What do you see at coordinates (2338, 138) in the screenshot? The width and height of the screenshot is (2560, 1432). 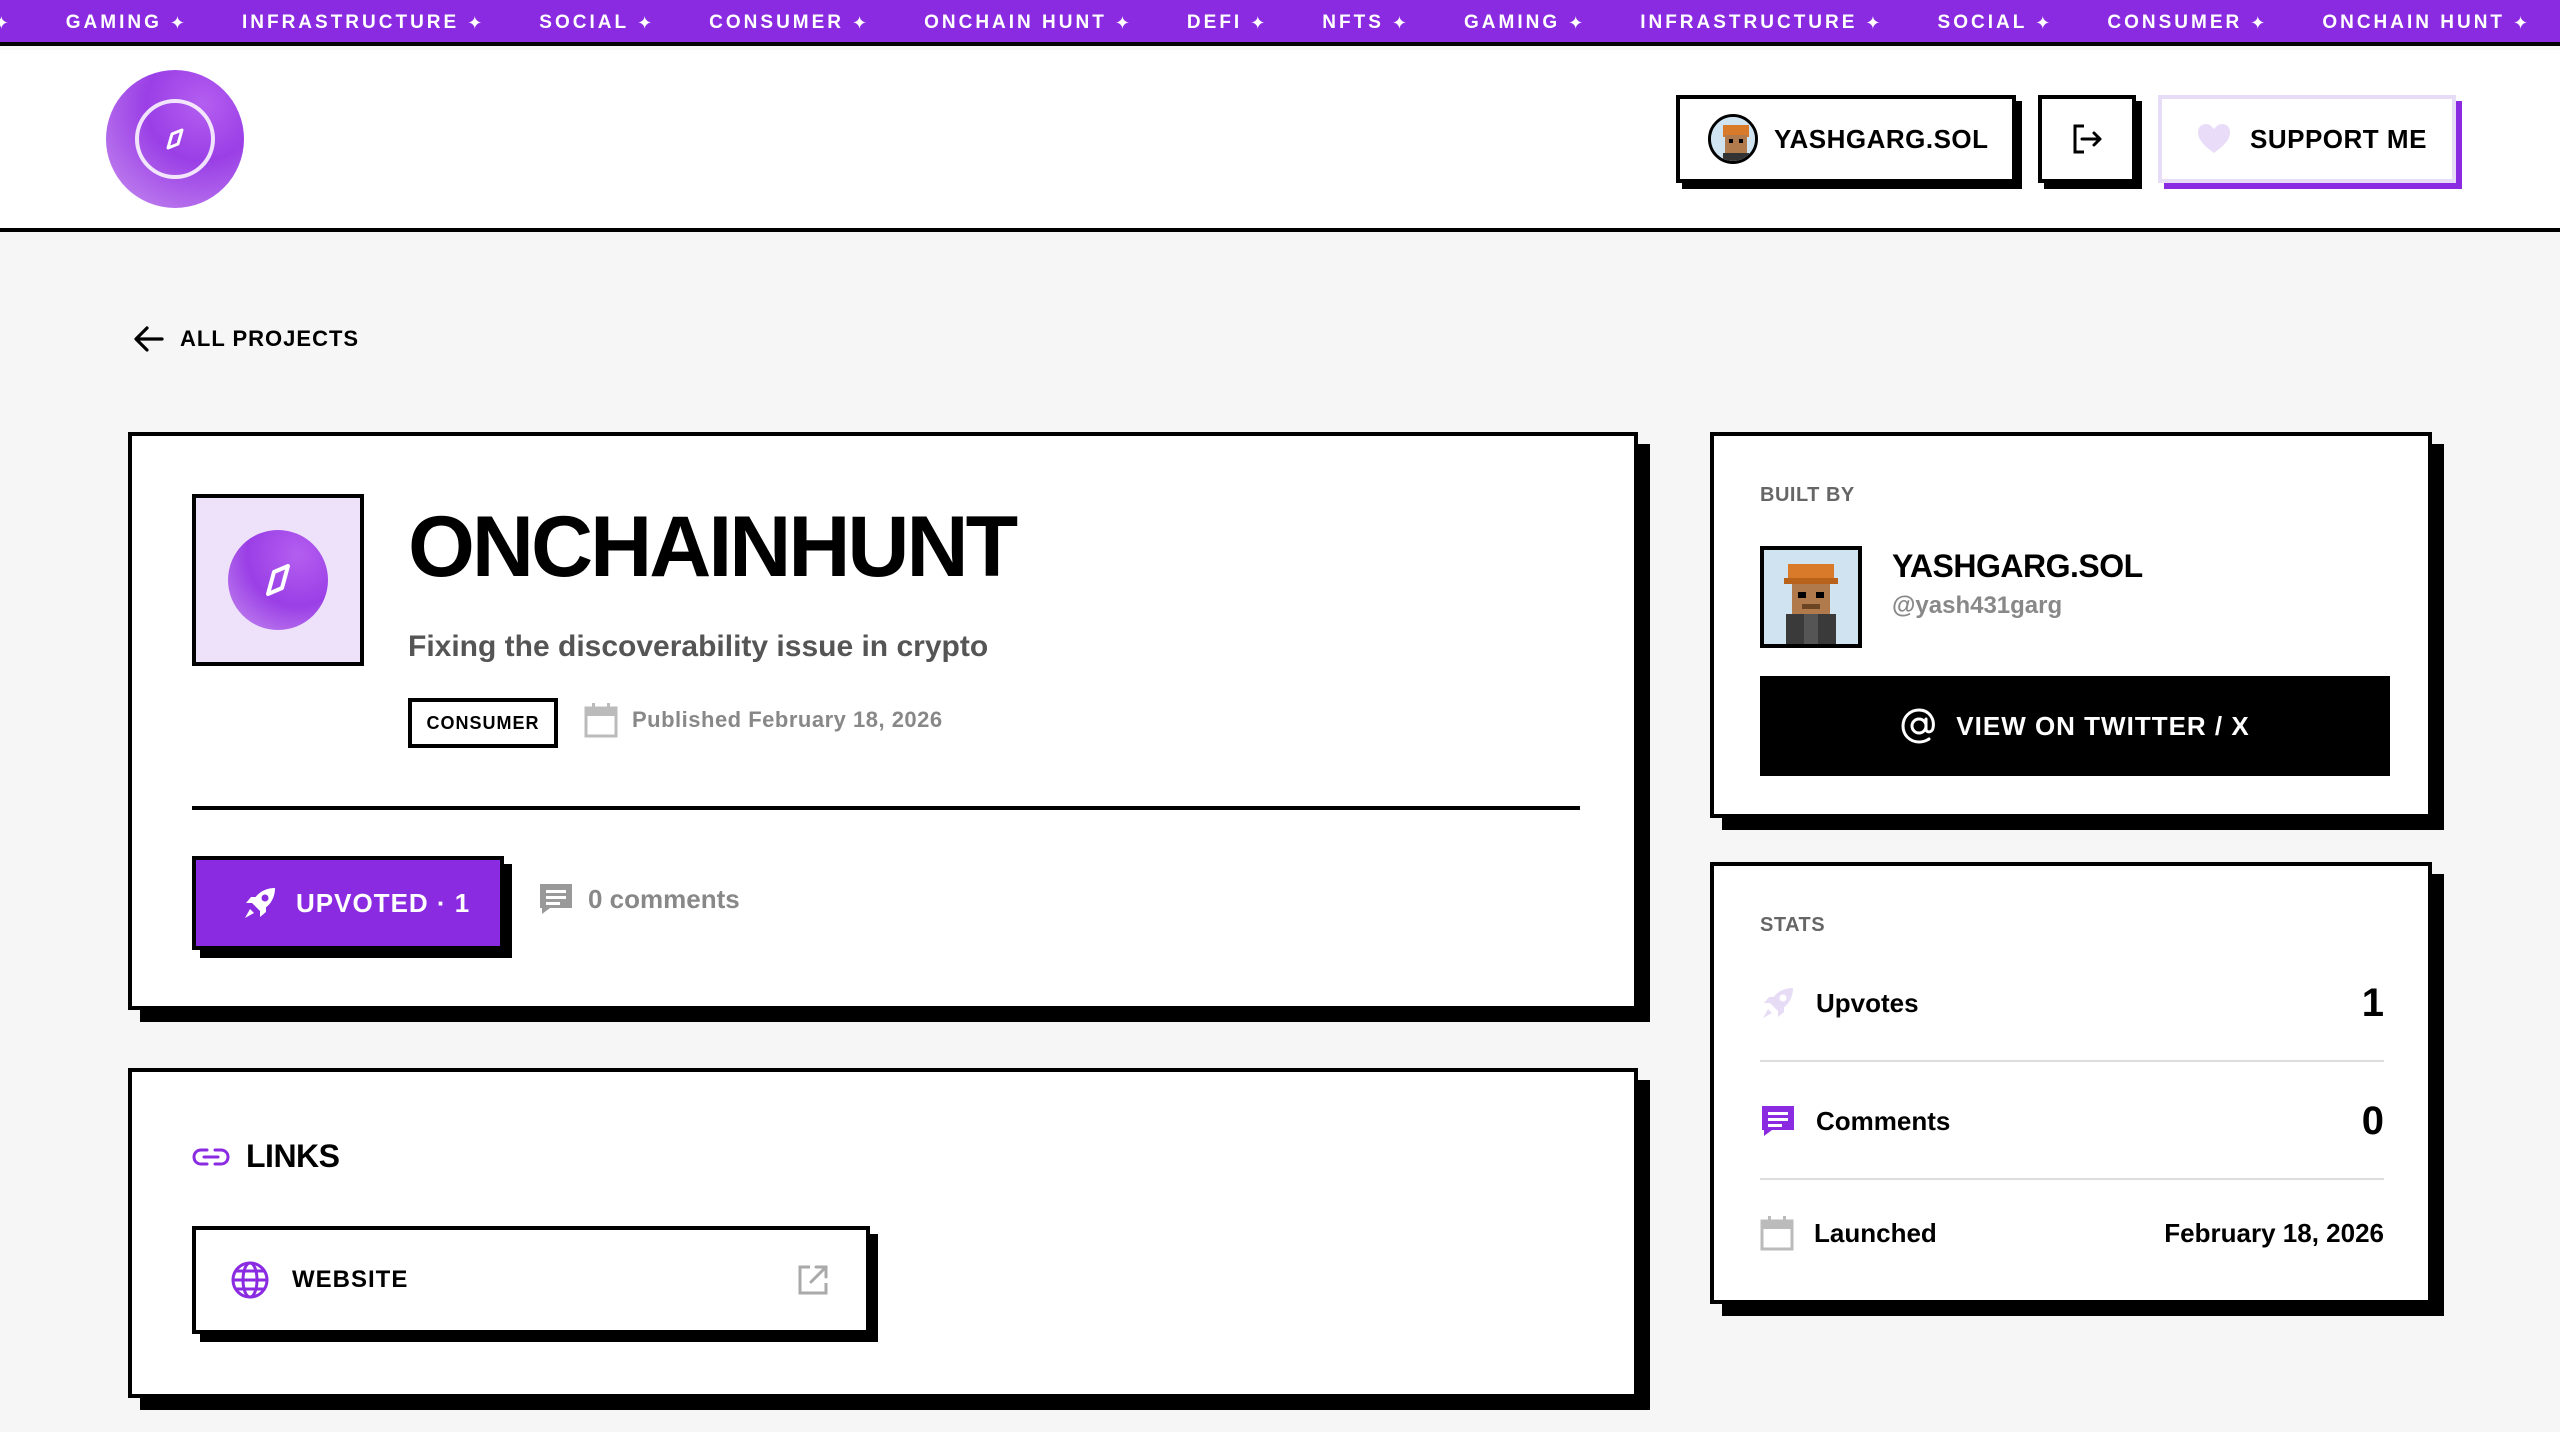 I see `support-me-label: SUPPORT ME` at bounding box center [2338, 138].